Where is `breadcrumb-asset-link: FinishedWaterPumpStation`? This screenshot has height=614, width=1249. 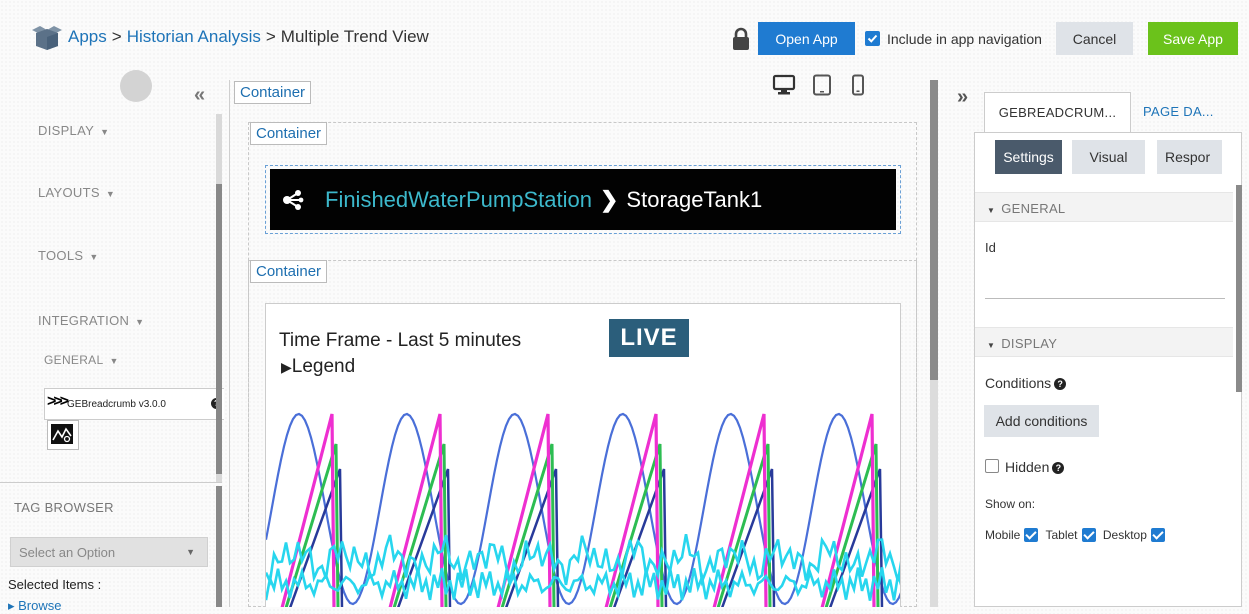 breadcrumb-asset-link: FinishedWaterPumpStation is located at coordinates (458, 199).